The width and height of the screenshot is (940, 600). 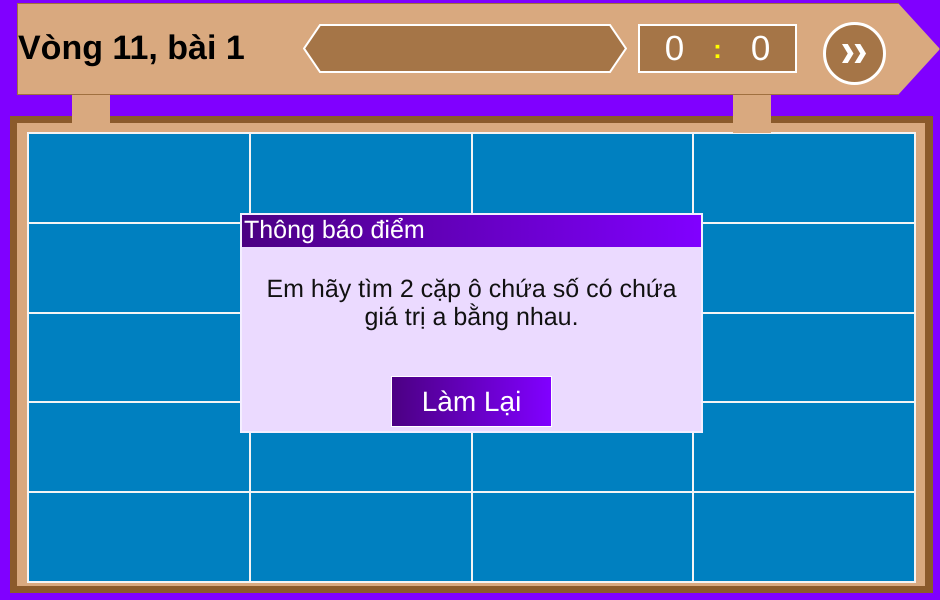 What do you see at coordinates (471, 303) in the screenshot?
I see `dialog-message: Em hãy tìm 2 cặp ô chứa số có chứa giá trị a bằng nhau.` at bounding box center [471, 303].